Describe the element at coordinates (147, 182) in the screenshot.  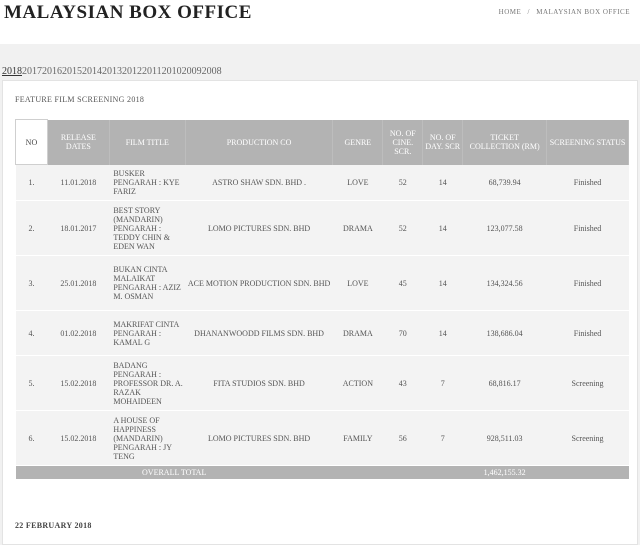
I see `cell-film-title: BUSKER PENGARAH : KYE FARIZ` at that location.